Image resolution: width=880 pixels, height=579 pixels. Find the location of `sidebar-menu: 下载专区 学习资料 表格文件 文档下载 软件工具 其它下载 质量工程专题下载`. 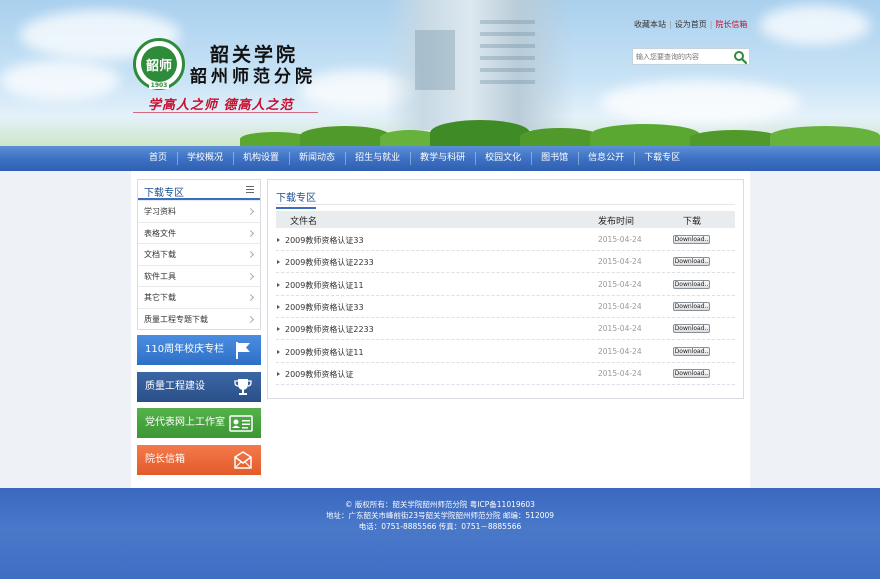

sidebar-menu: 下载专区 学习资料 表格文件 文档下载 软件工具 其它下载 质量工程专题下载 is located at coordinates (199, 254).